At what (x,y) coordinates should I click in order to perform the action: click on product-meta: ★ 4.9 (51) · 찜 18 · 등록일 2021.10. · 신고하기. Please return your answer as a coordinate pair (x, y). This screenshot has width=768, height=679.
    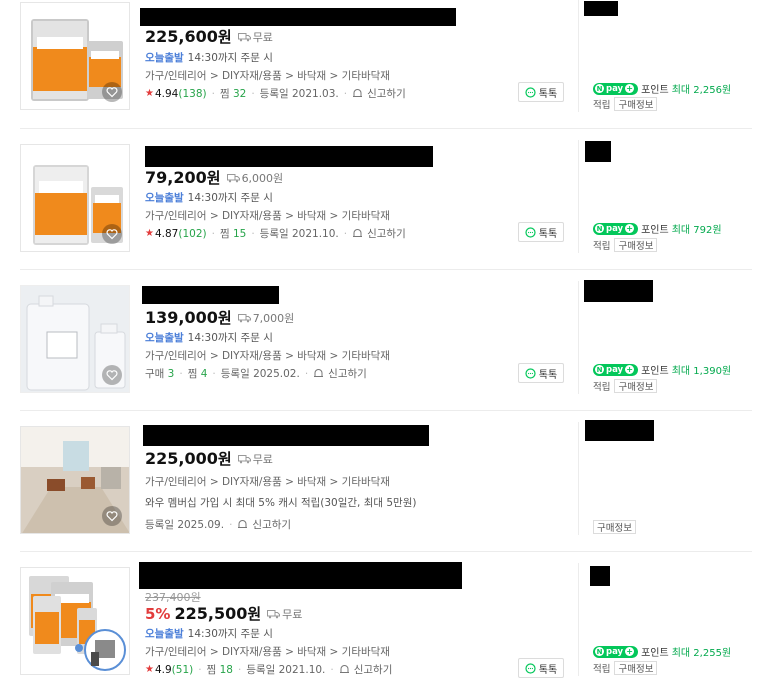
    Looking at the image, I should click on (269, 669).